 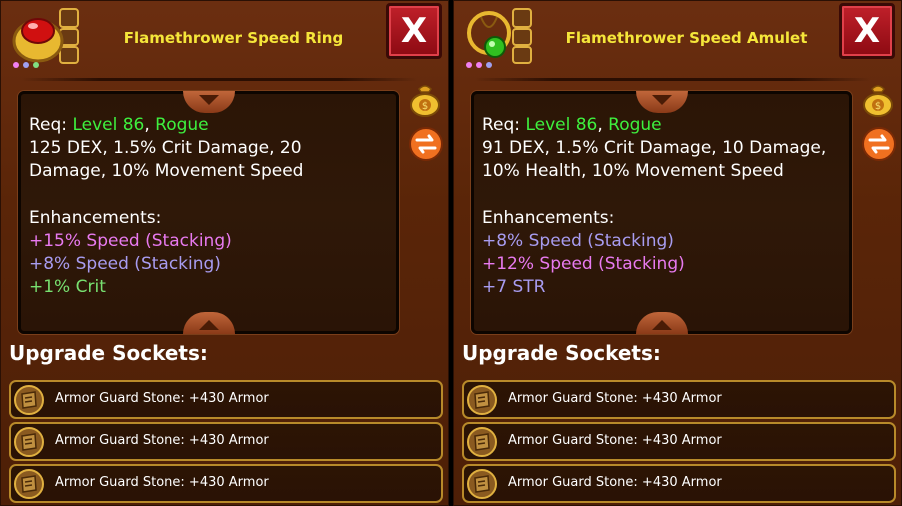 I want to click on ring-item-icon, so click(x=45, y=38).